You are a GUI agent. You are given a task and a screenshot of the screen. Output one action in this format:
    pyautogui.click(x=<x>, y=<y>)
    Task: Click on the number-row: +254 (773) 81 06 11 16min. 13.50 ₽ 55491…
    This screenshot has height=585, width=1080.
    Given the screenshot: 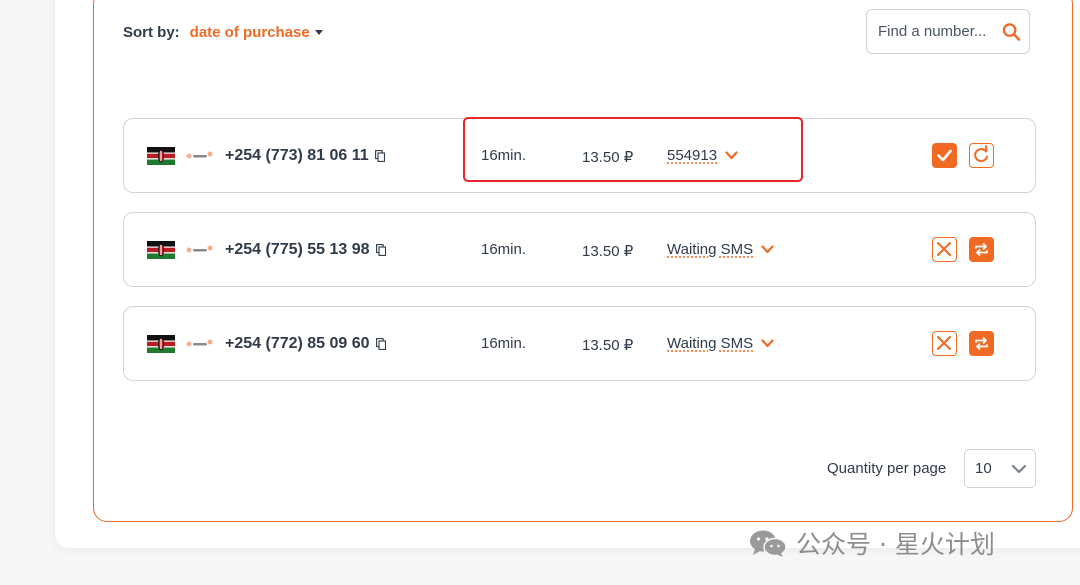 What is the action you would take?
    pyautogui.click(x=579, y=155)
    